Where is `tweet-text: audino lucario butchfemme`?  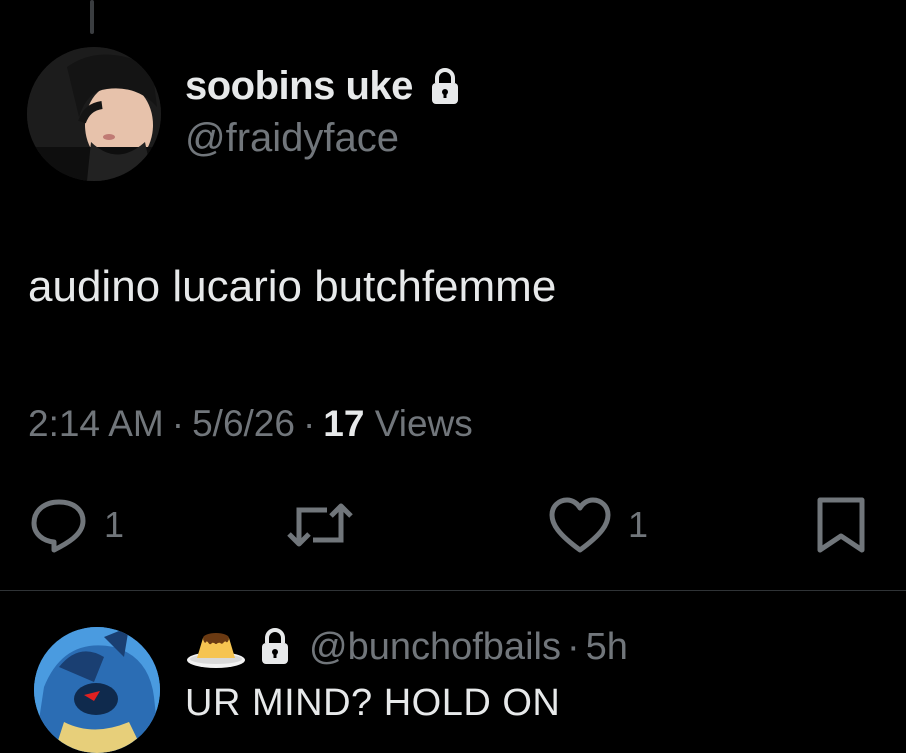
tweet-text: audino lucario butchfemme is located at coordinates (292, 286).